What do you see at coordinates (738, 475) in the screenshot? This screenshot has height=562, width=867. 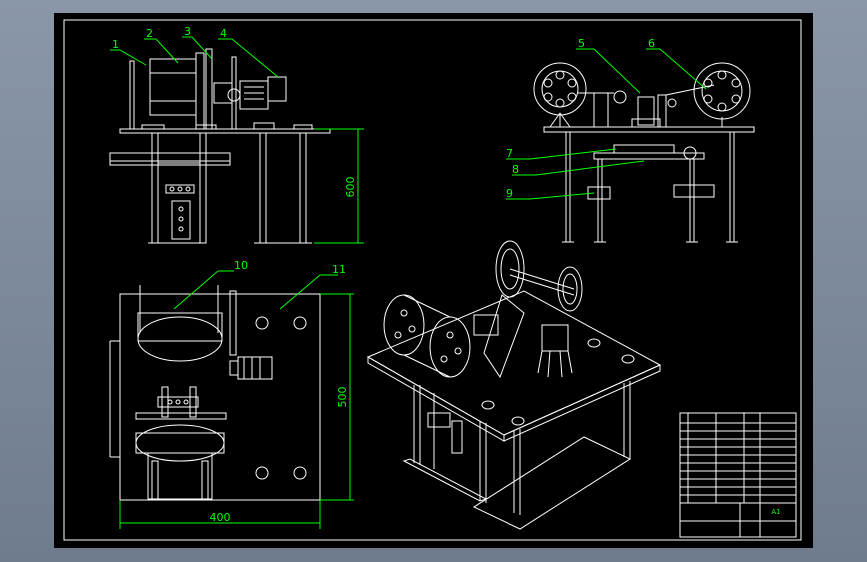 I see `title-block` at bounding box center [738, 475].